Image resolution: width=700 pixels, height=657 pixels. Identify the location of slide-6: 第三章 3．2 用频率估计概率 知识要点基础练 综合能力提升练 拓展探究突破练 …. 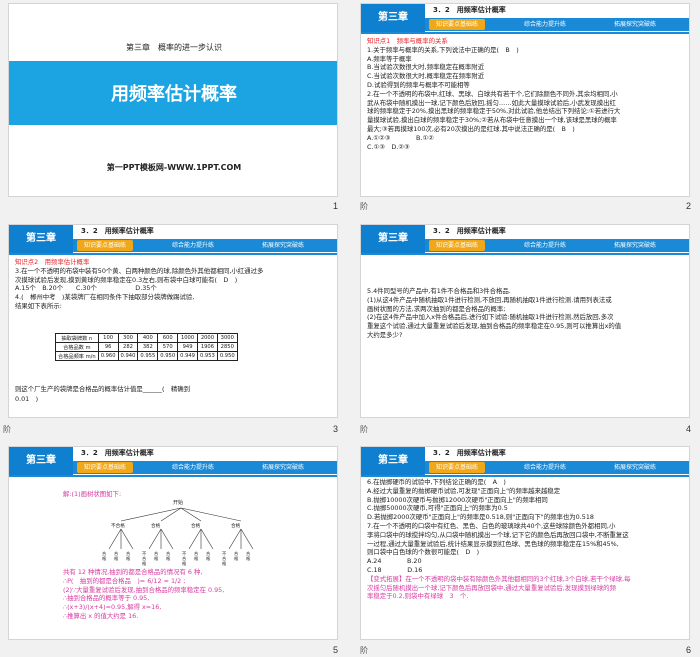
(525, 543).